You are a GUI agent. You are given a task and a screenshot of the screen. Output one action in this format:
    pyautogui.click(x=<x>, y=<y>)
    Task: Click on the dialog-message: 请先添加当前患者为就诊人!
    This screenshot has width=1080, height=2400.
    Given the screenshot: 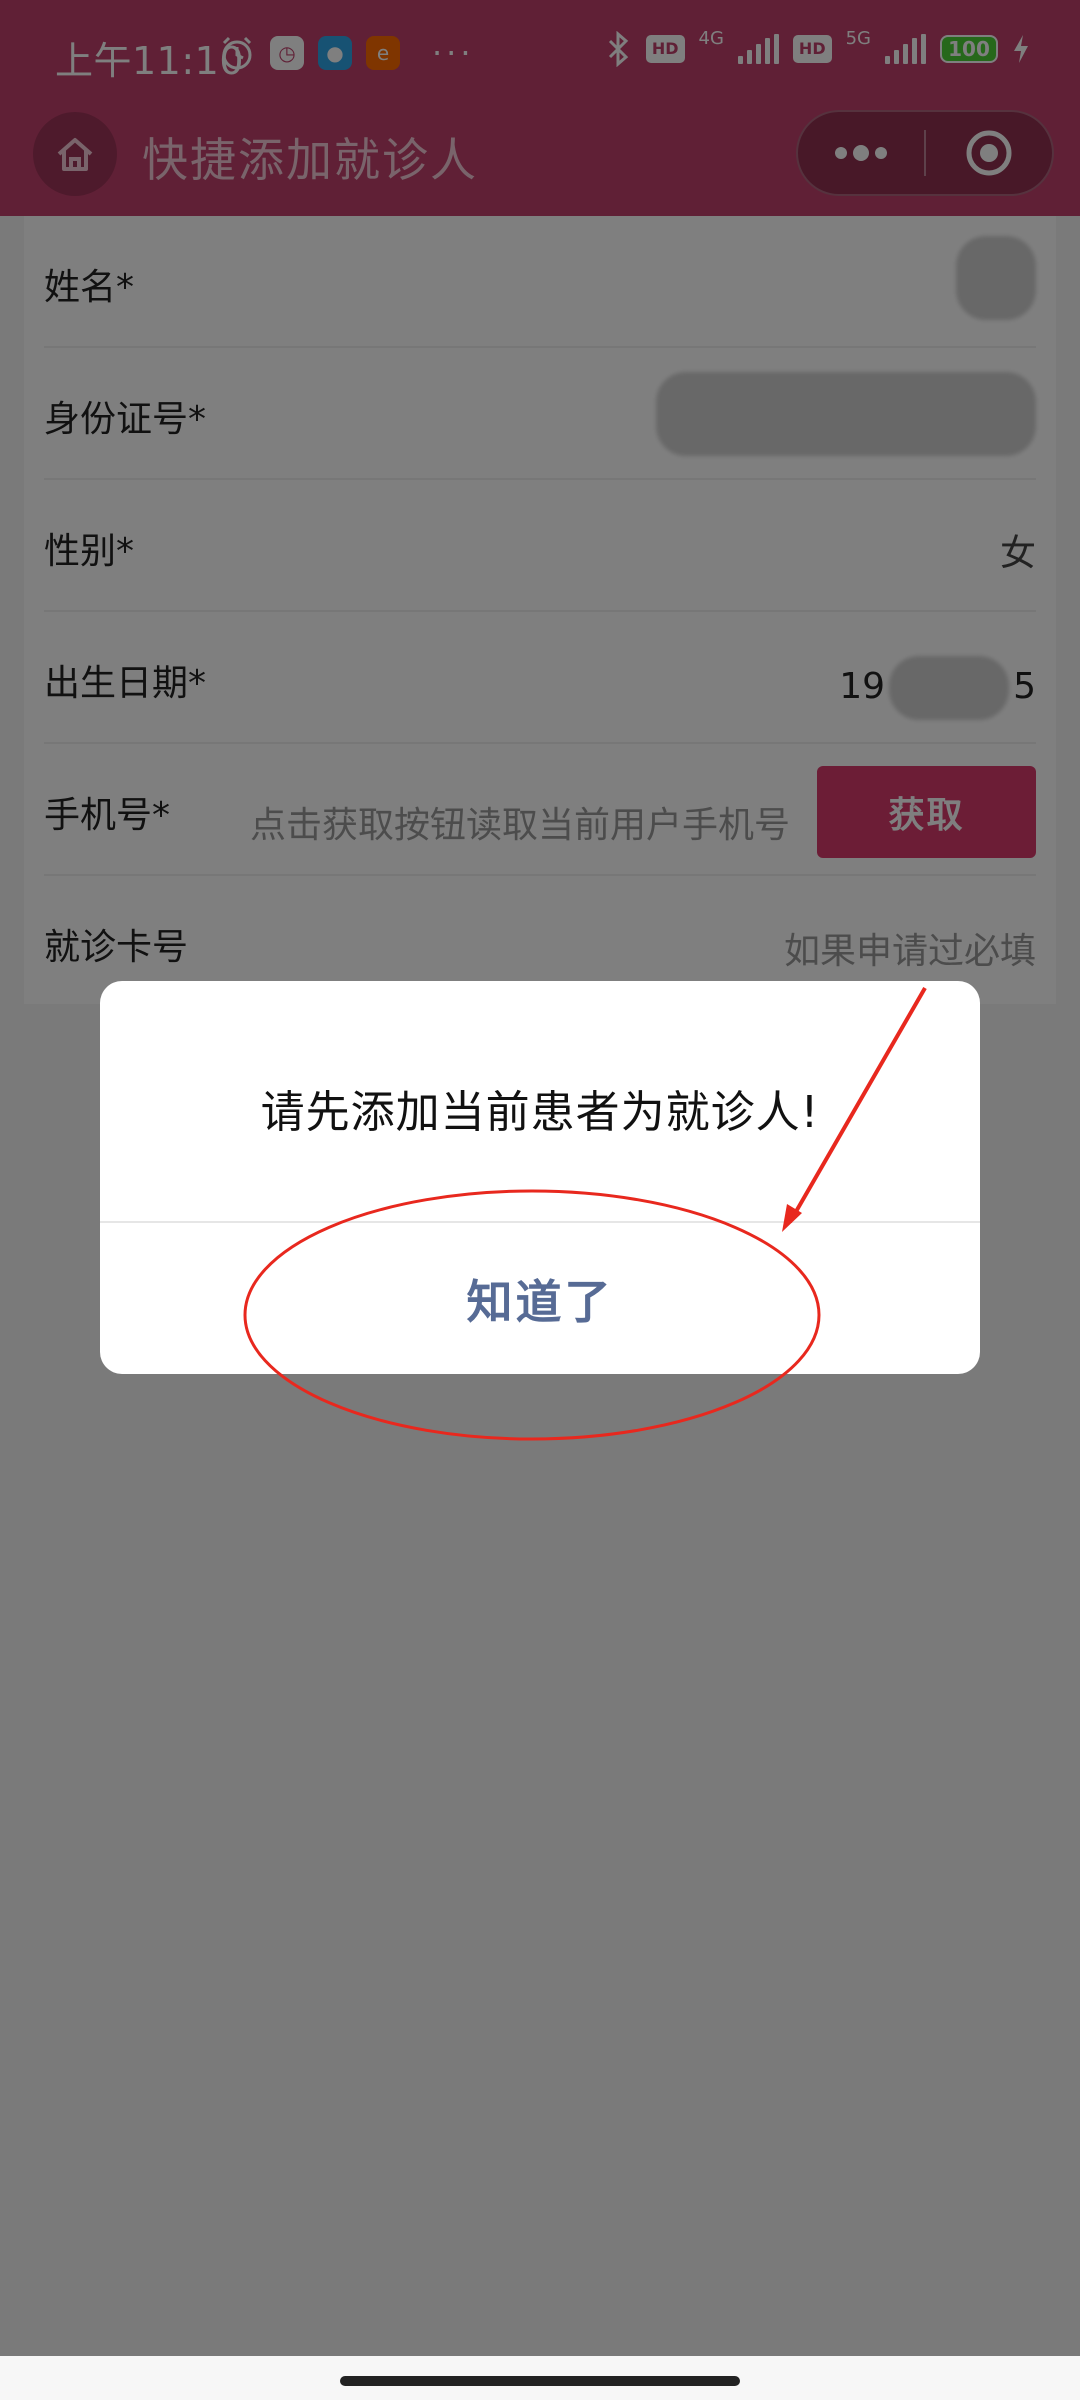 What is the action you would take?
    pyautogui.click(x=540, y=1112)
    